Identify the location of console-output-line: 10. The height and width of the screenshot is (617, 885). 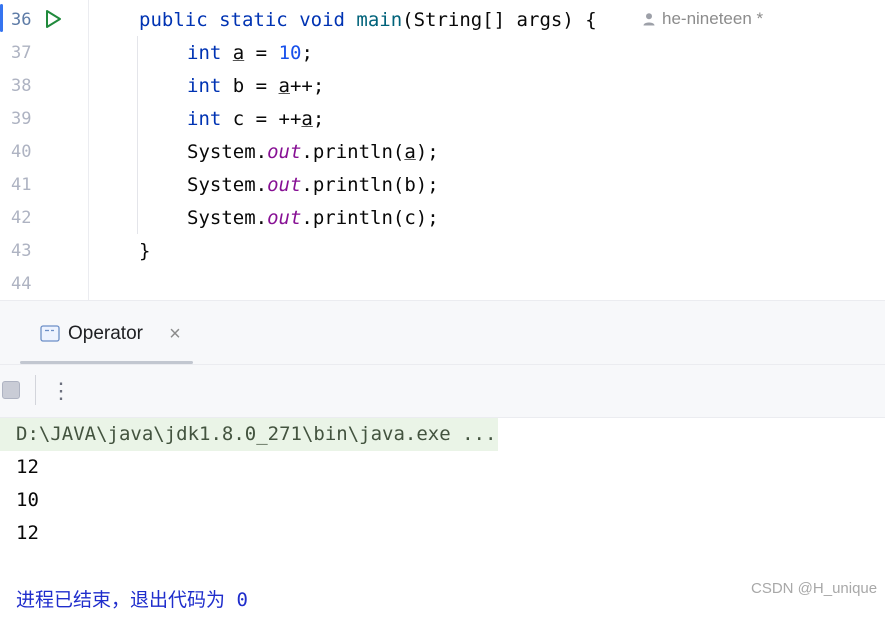
(27, 500).